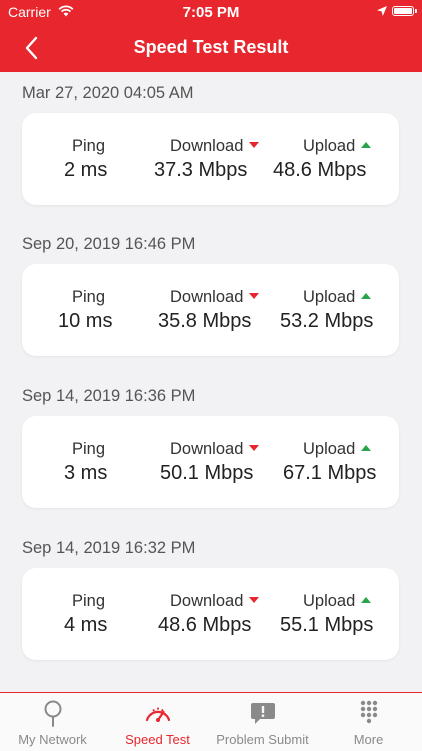 The height and width of the screenshot is (751, 422). I want to click on upload-value: 55.1 Mbps, so click(327, 625).